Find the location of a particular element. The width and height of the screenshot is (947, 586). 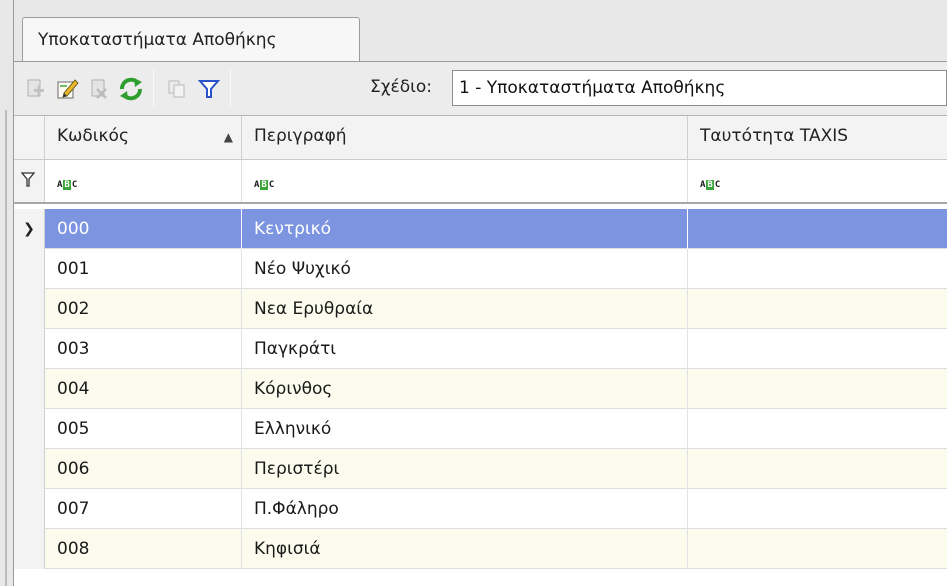

column-header-taxis-id: Ταυτότητα TAXIS is located at coordinates (817, 138).